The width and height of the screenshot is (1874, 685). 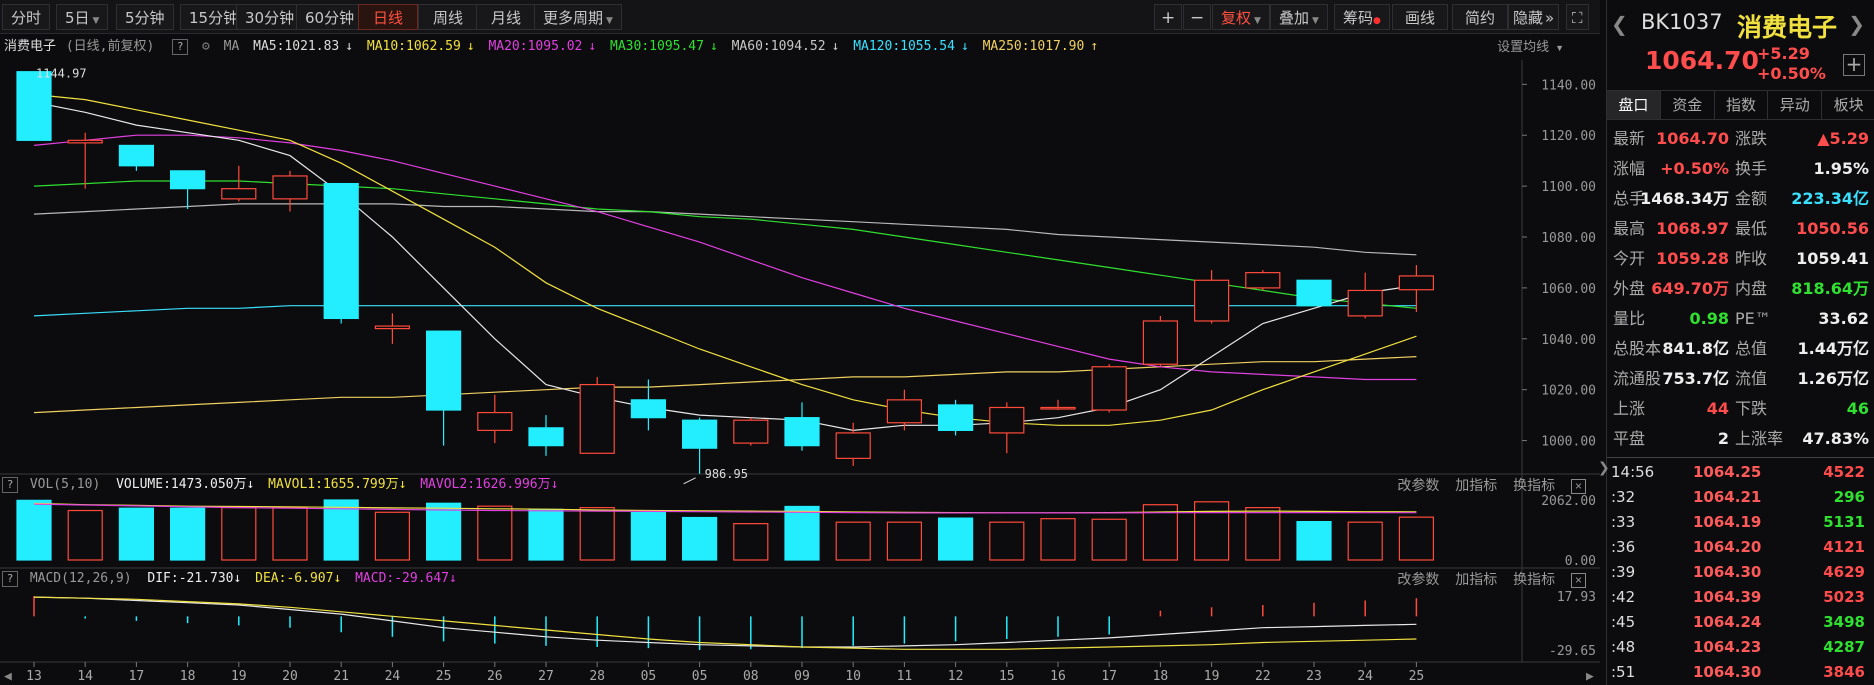 What do you see at coordinates (725, 508) in the screenshot?
I see `mavol2-line` at bounding box center [725, 508].